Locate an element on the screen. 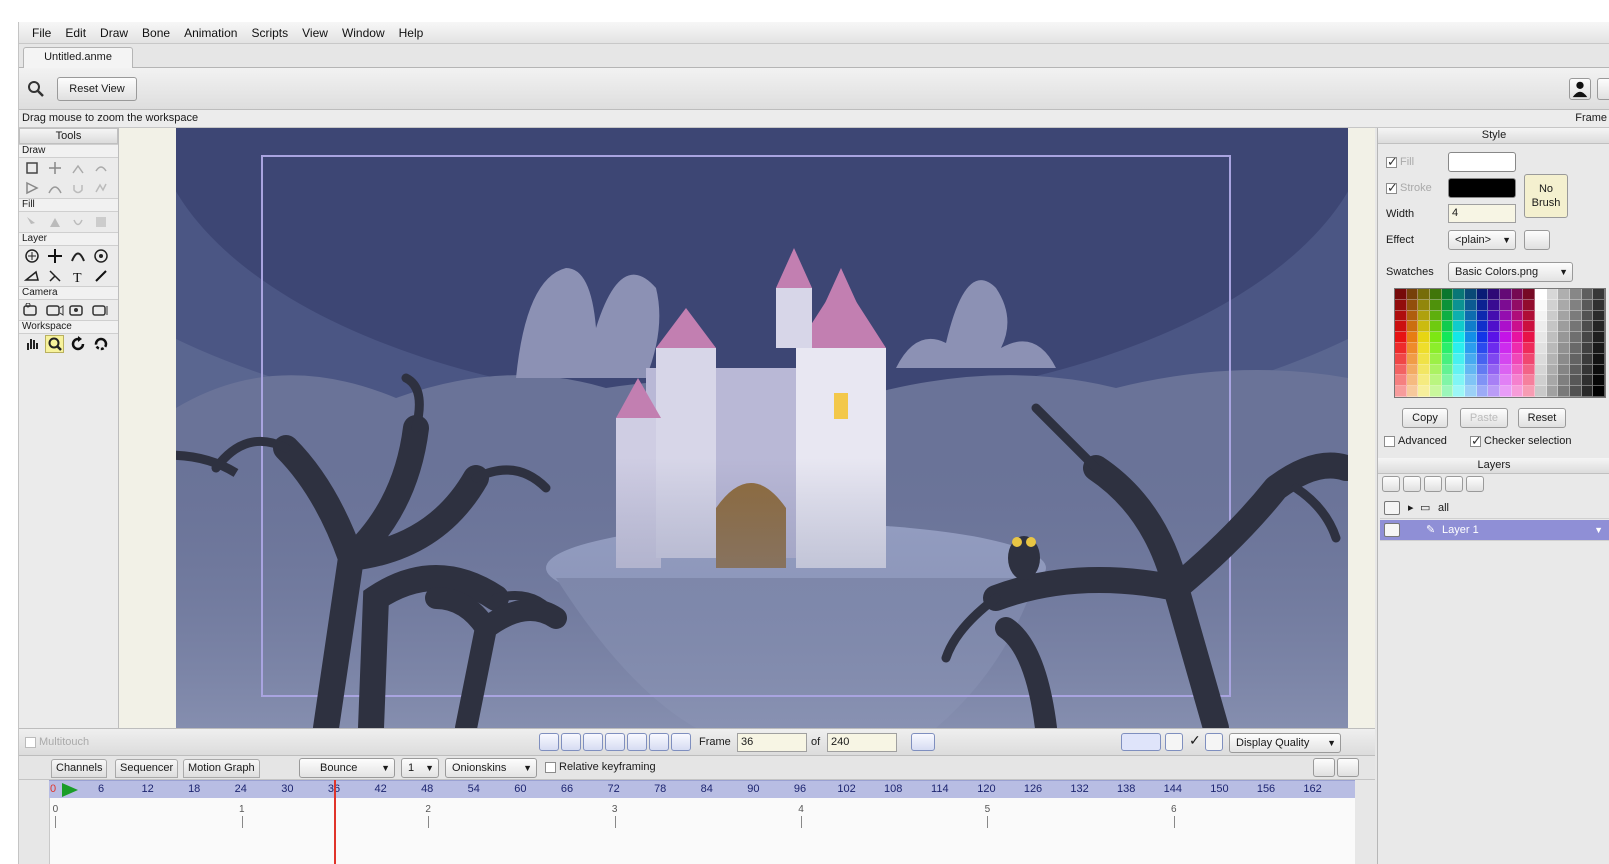 This screenshot has height=864, width=1609. color-swatch-palette is located at coordinates (1500, 343).